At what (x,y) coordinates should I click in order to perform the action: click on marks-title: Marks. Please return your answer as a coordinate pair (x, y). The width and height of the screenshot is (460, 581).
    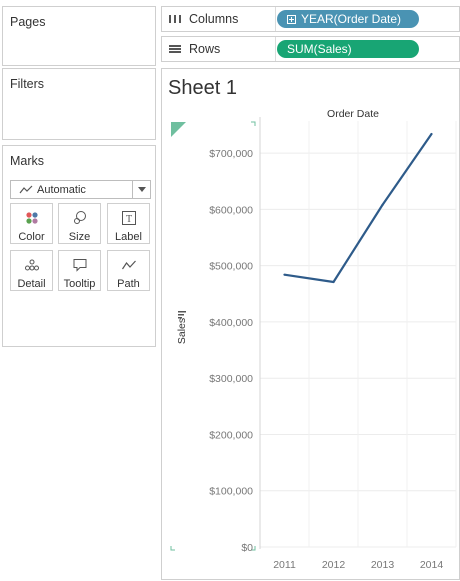
    Looking at the image, I should click on (27, 161).